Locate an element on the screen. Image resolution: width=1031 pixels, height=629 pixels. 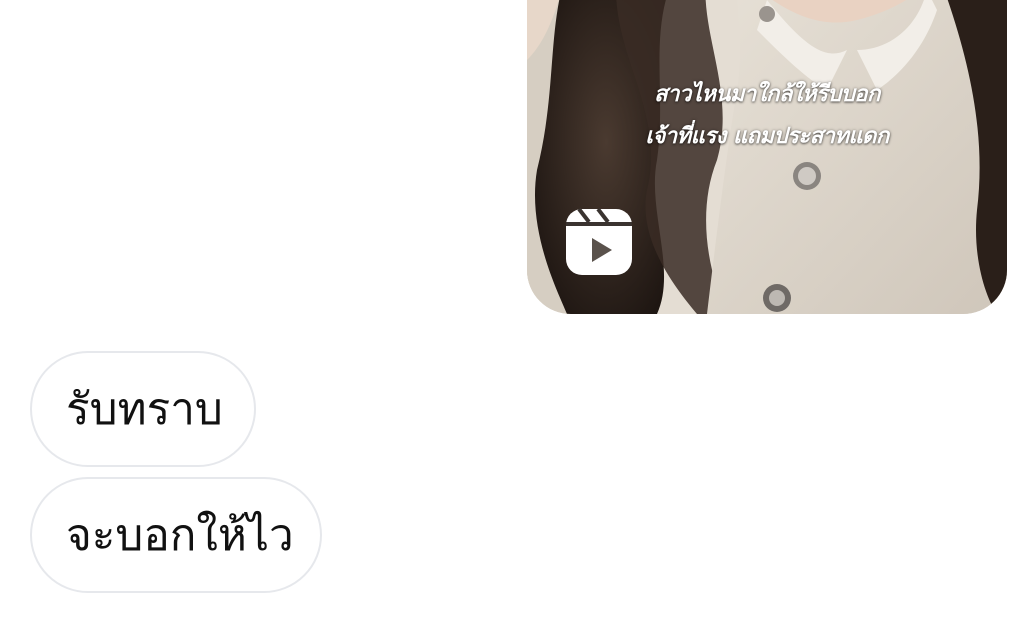
reel-caption-line-2: เจ้าที่แรง แถมประสาทแดก is located at coordinates (767, 136).